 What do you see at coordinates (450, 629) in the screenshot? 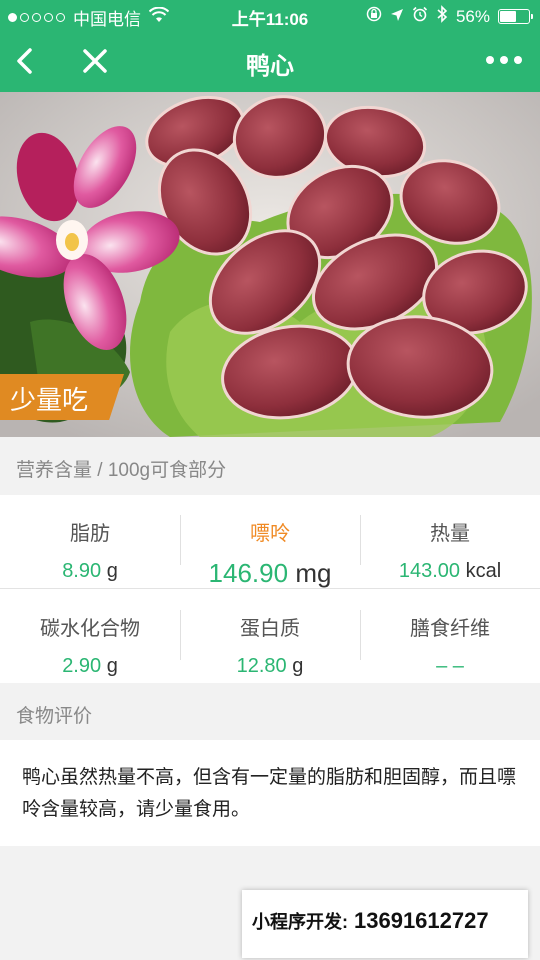
I see `nutrient-label: 膳食纤维` at bounding box center [450, 629].